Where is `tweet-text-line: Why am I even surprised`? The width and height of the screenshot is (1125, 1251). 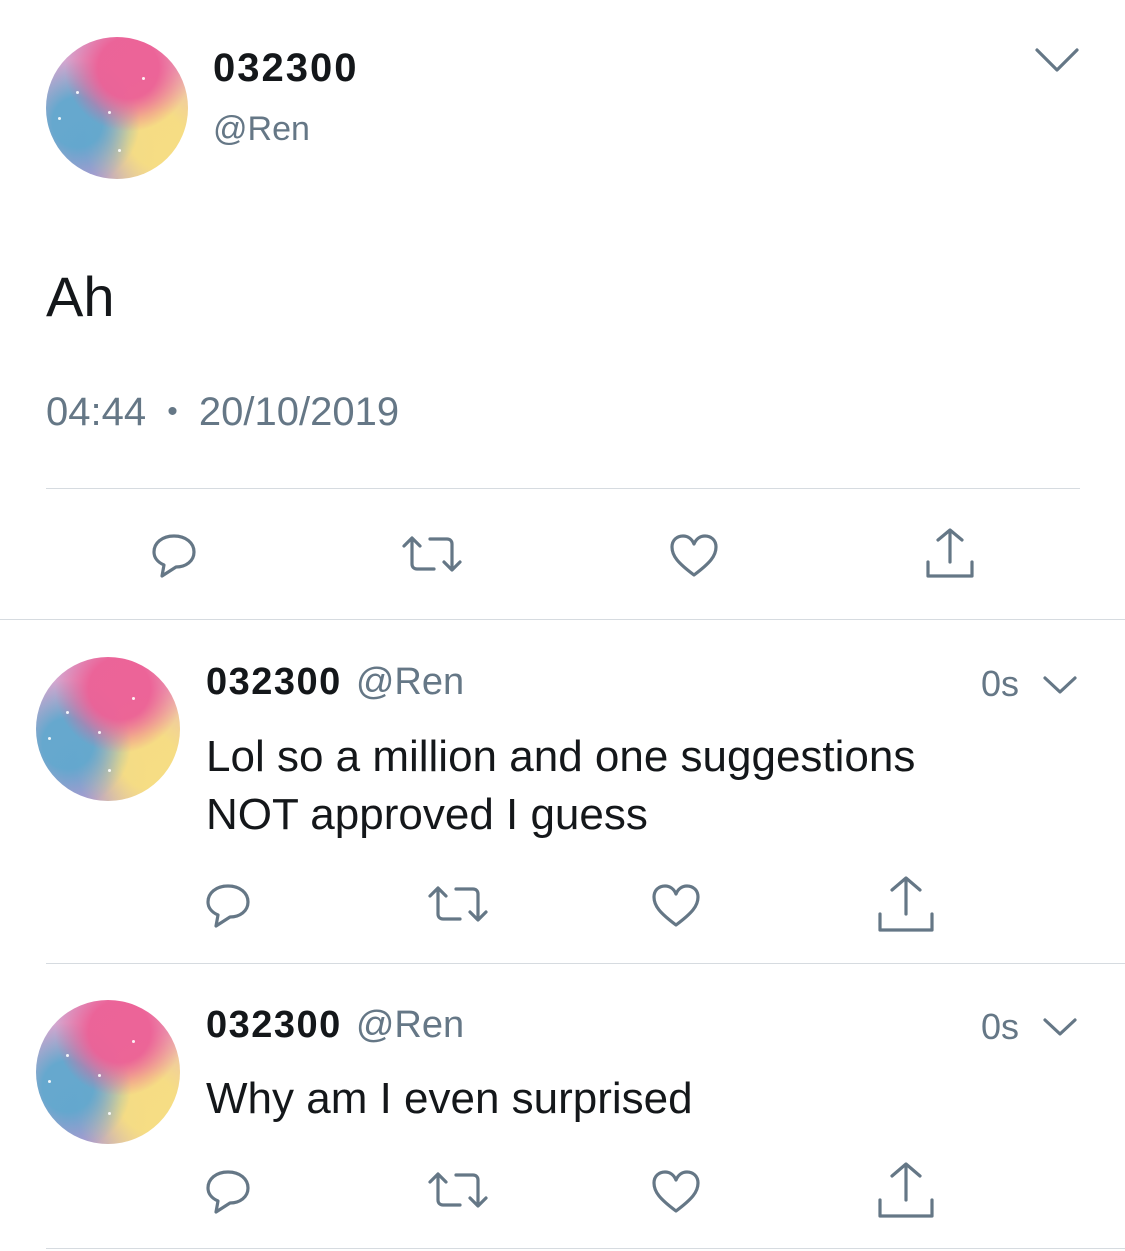 tweet-text-line: Why am I even surprised is located at coordinates (449, 1098).